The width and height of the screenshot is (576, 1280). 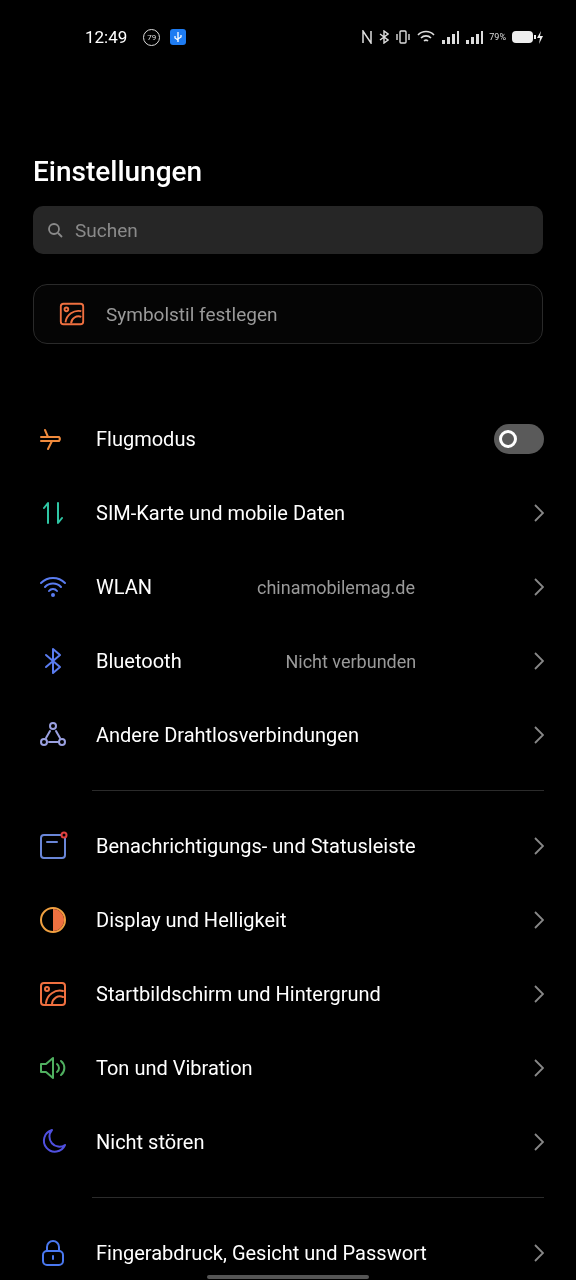 I want to click on row-label: Andere Drahtlosverbindungen, so click(x=227, y=735).